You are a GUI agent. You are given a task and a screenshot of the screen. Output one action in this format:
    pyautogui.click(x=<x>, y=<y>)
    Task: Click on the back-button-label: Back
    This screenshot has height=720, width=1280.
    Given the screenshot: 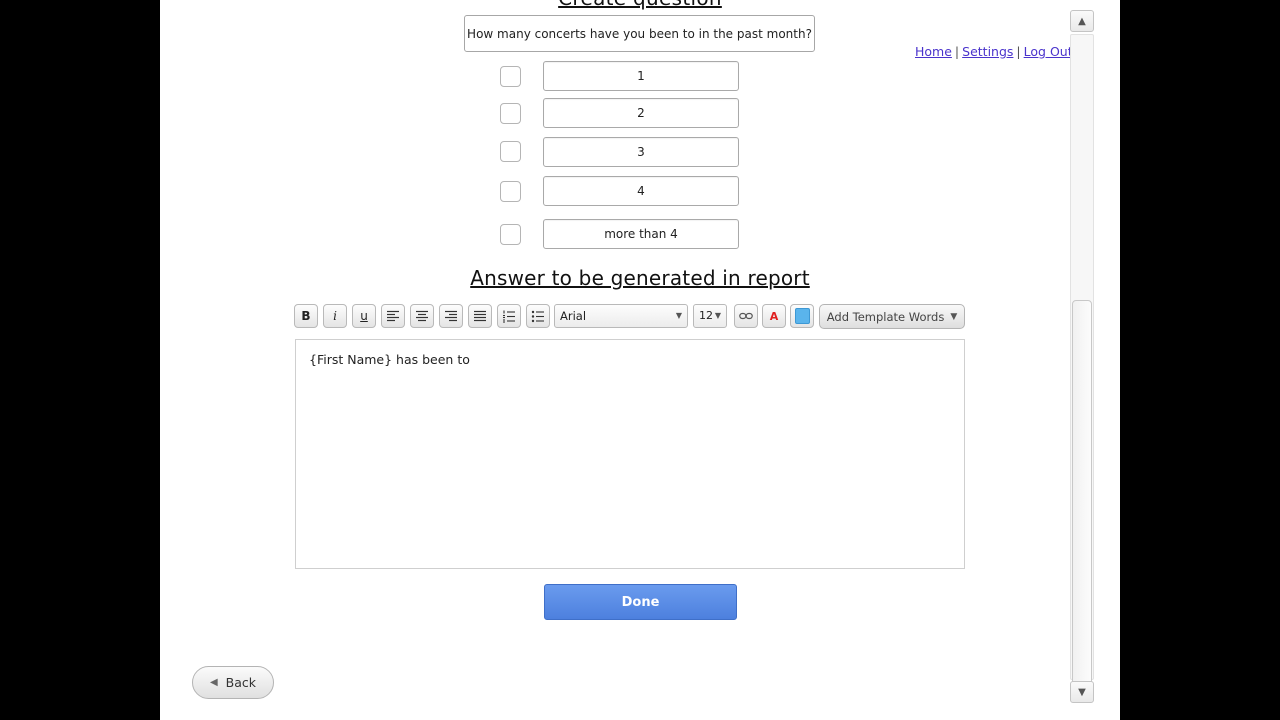 What is the action you would take?
    pyautogui.click(x=241, y=682)
    